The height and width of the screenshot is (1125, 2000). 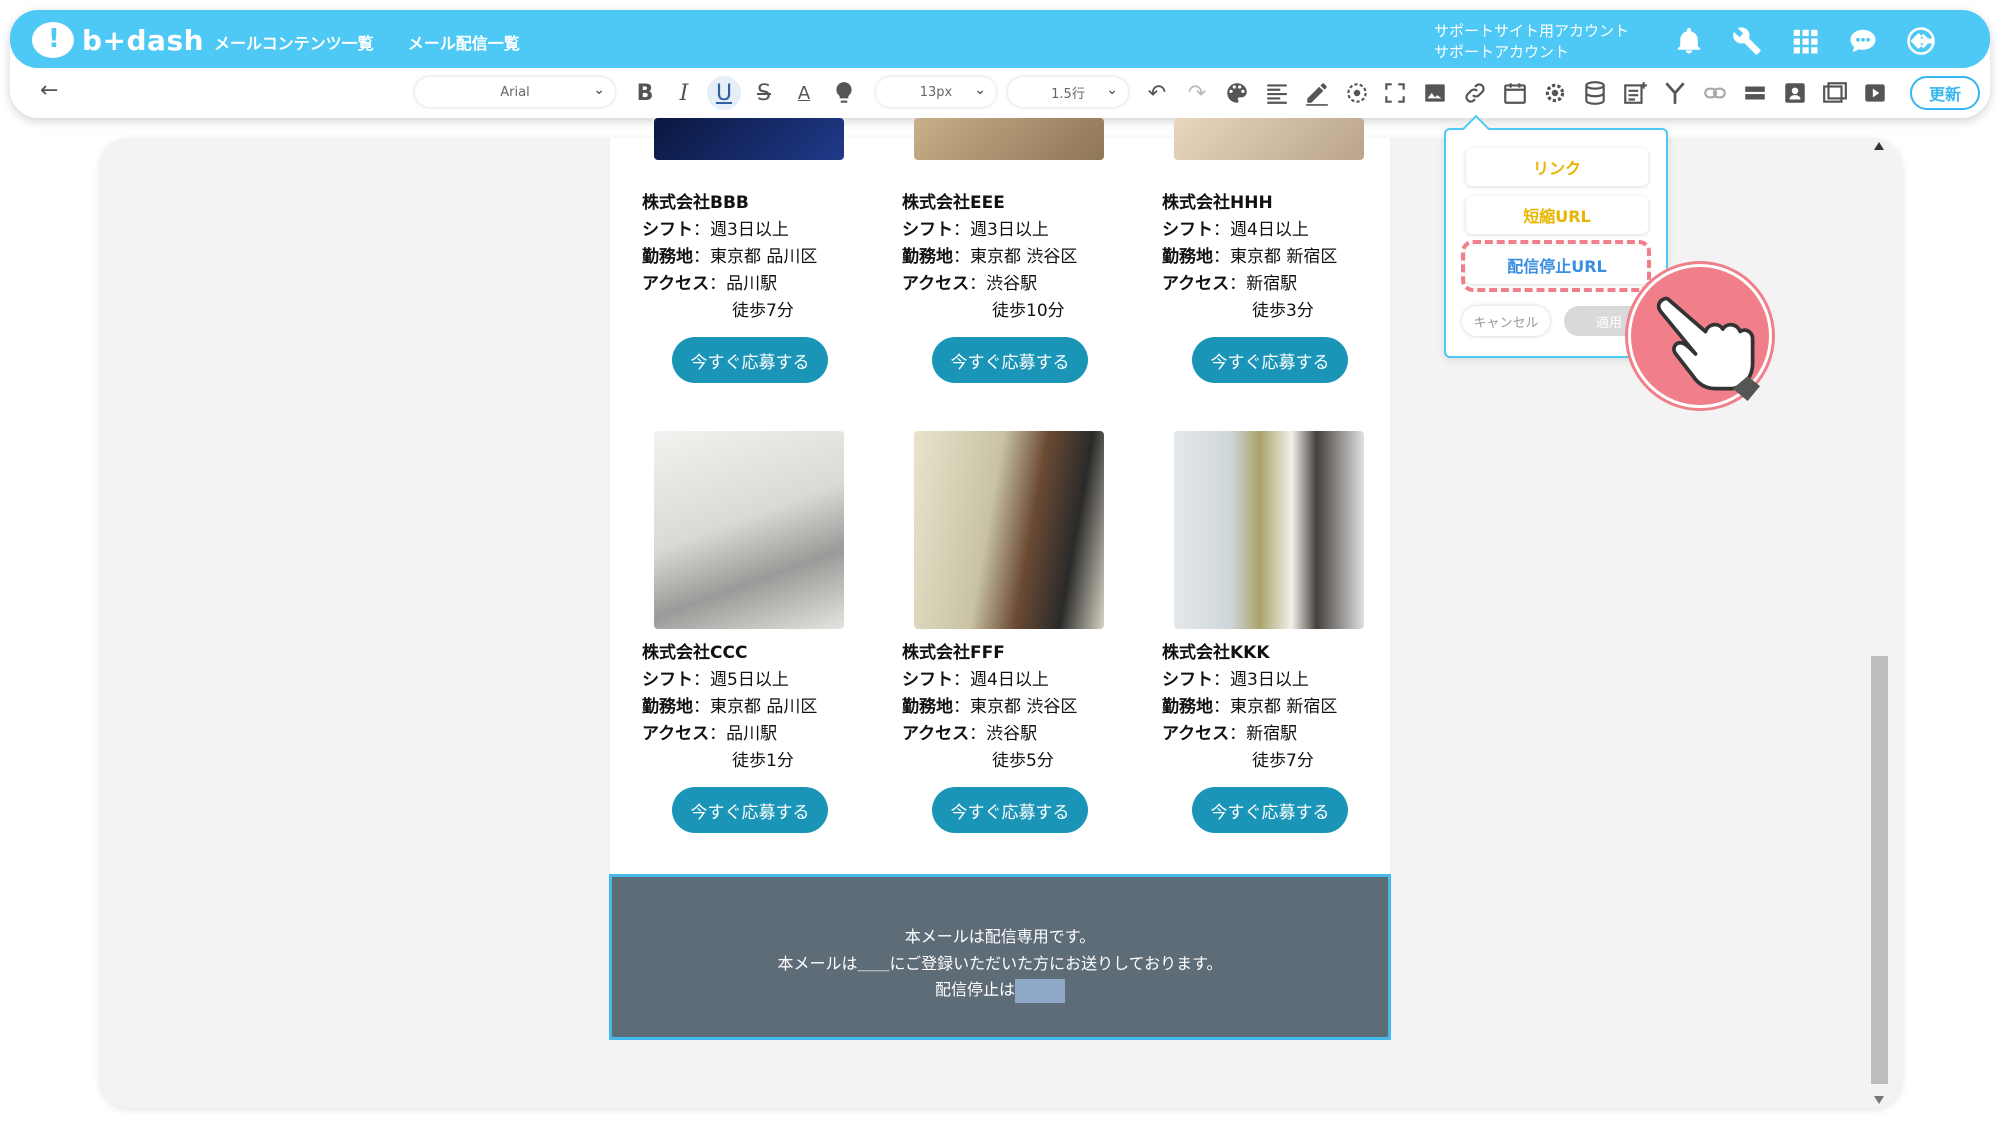 What do you see at coordinates (715, 230) in the screenshot?
I see `shift-line: シフト：週3日以上` at bounding box center [715, 230].